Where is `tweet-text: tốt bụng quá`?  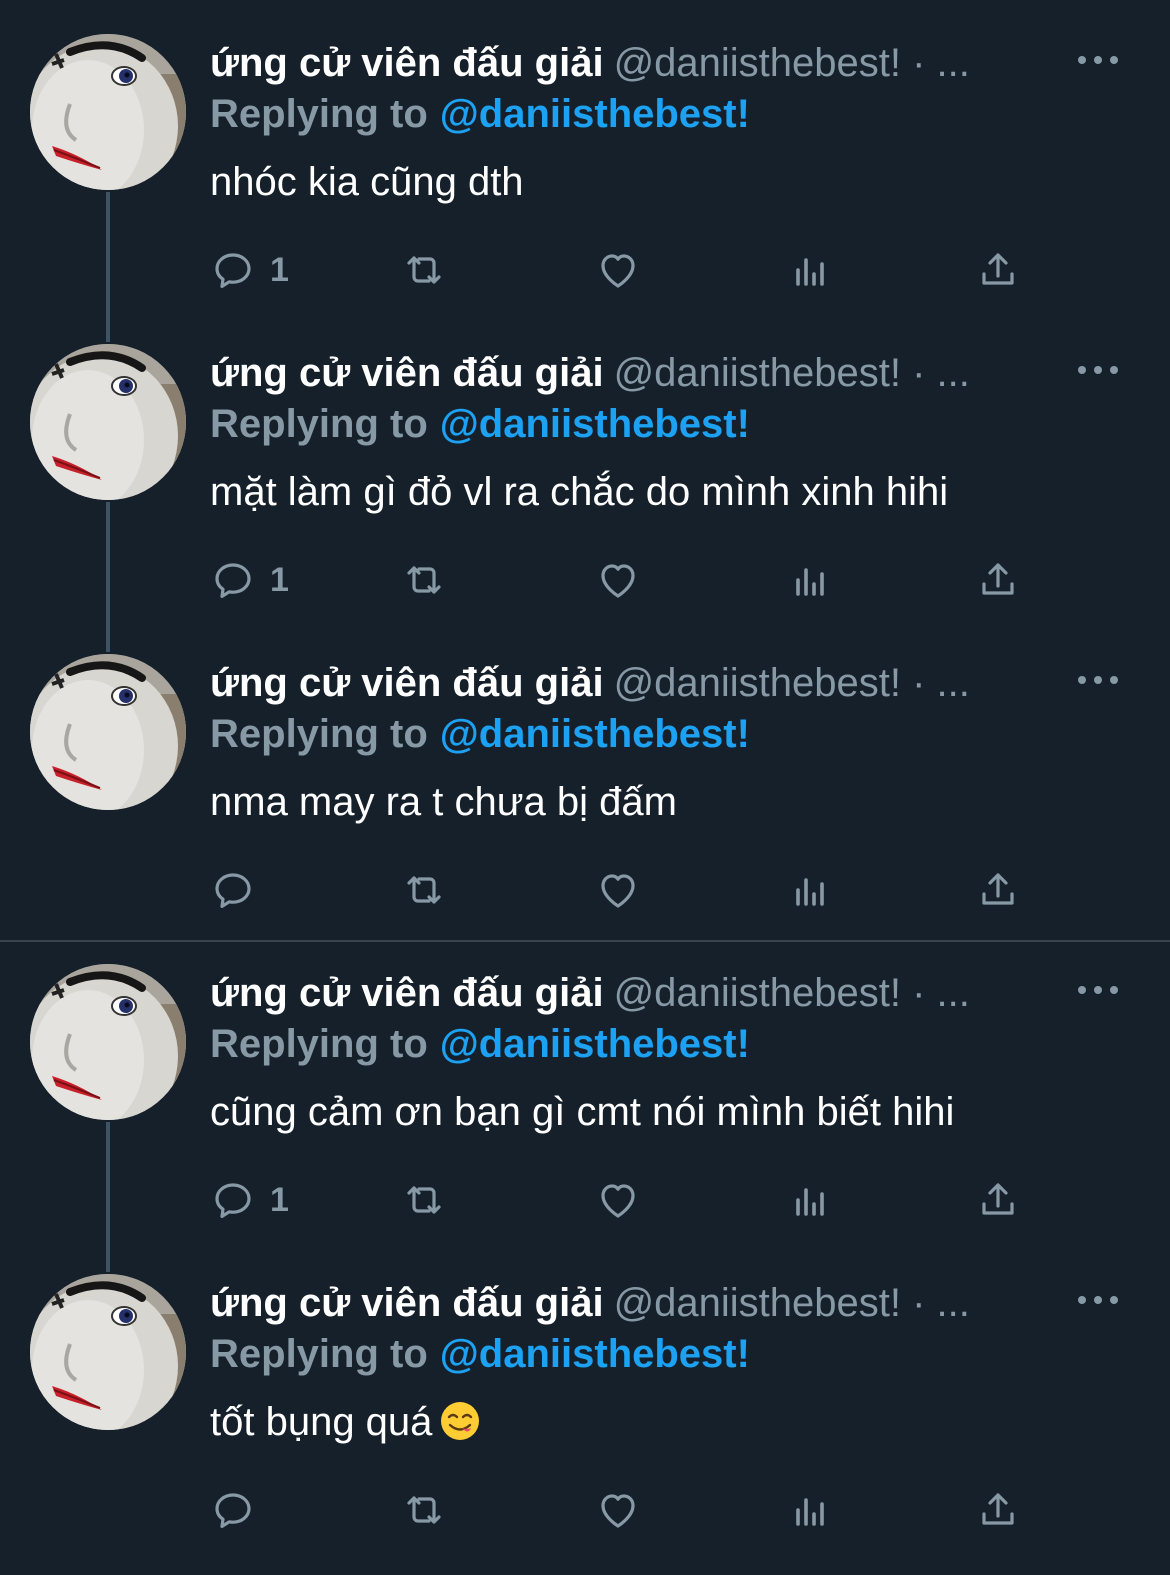
tweet-text: tốt bụng quá is located at coordinates (345, 1422).